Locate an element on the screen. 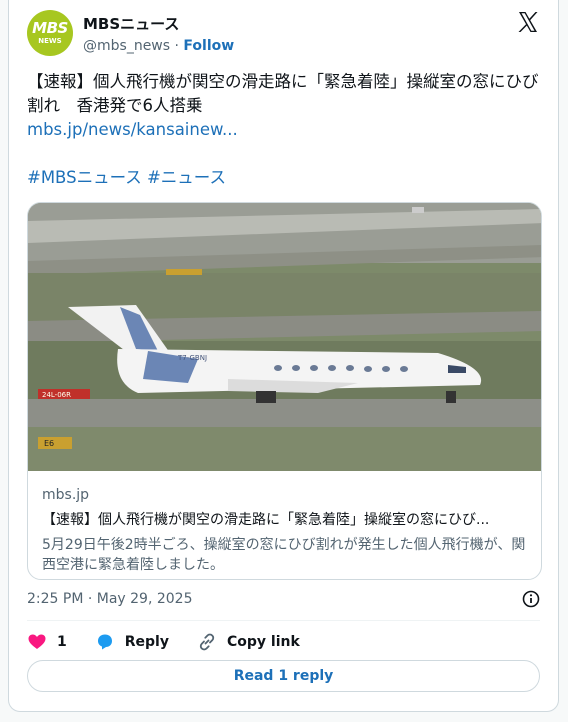 This screenshot has height=722, width=568. like-count: 1 is located at coordinates (62, 642).